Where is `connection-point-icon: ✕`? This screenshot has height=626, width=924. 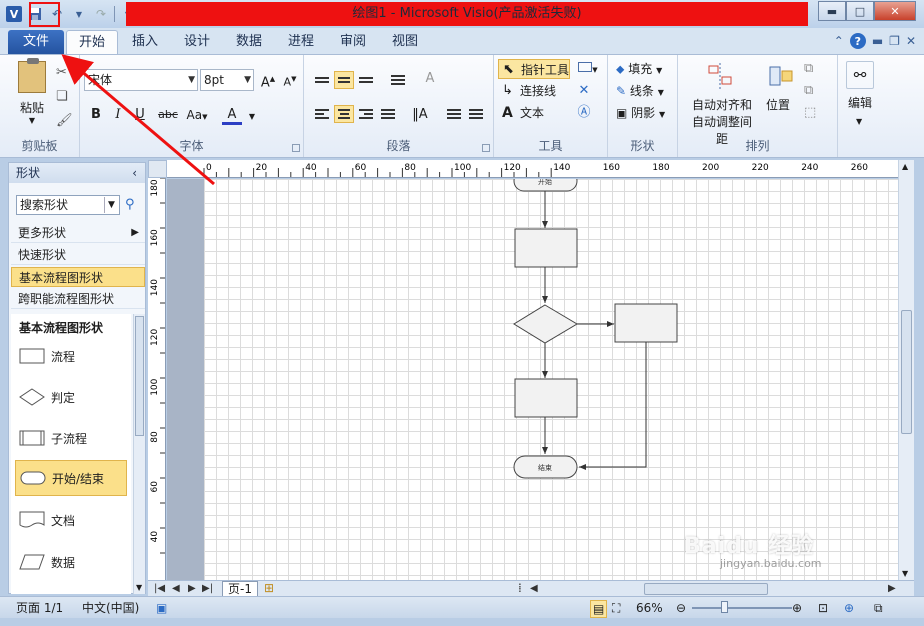 connection-point-icon: ✕ is located at coordinates (584, 91).